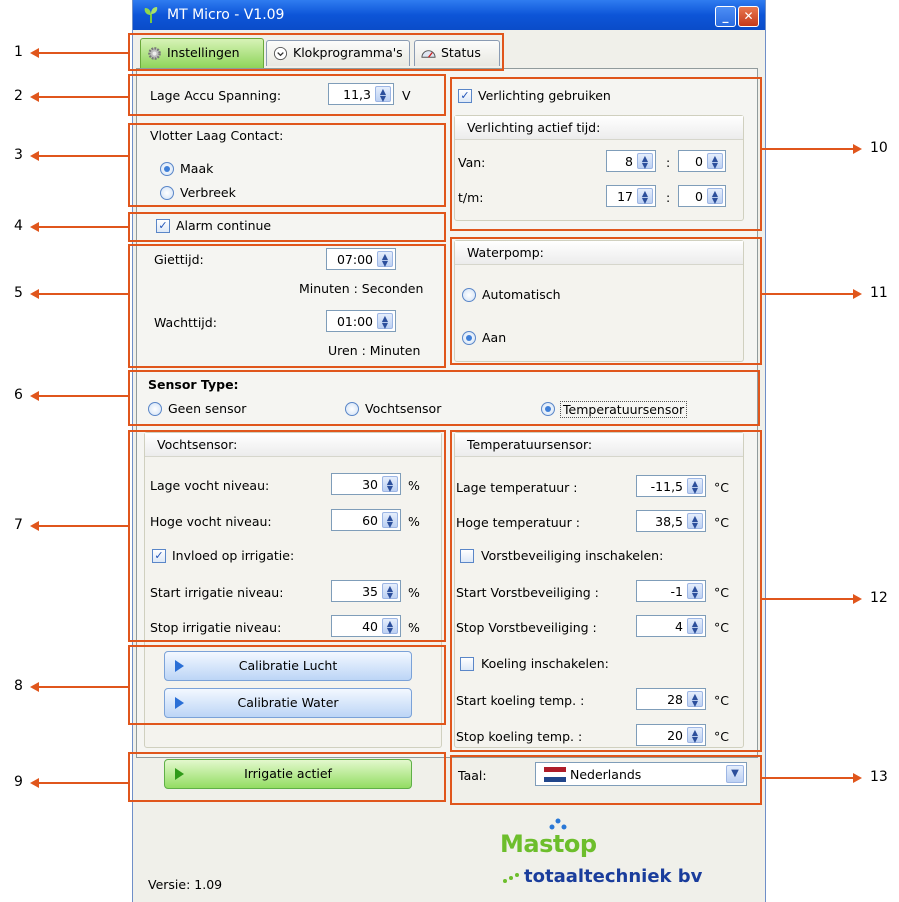 The width and height of the screenshot is (899, 902). I want to click on annotation-number-1: 1, so click(18, 52).